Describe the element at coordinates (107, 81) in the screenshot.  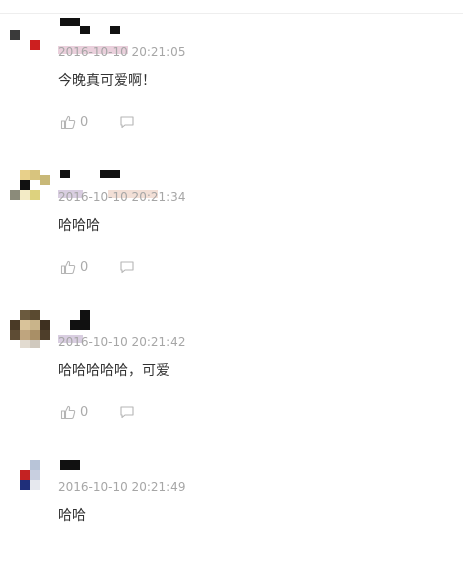
I see `comment-text: 今晚真可爱啊！` at that location.